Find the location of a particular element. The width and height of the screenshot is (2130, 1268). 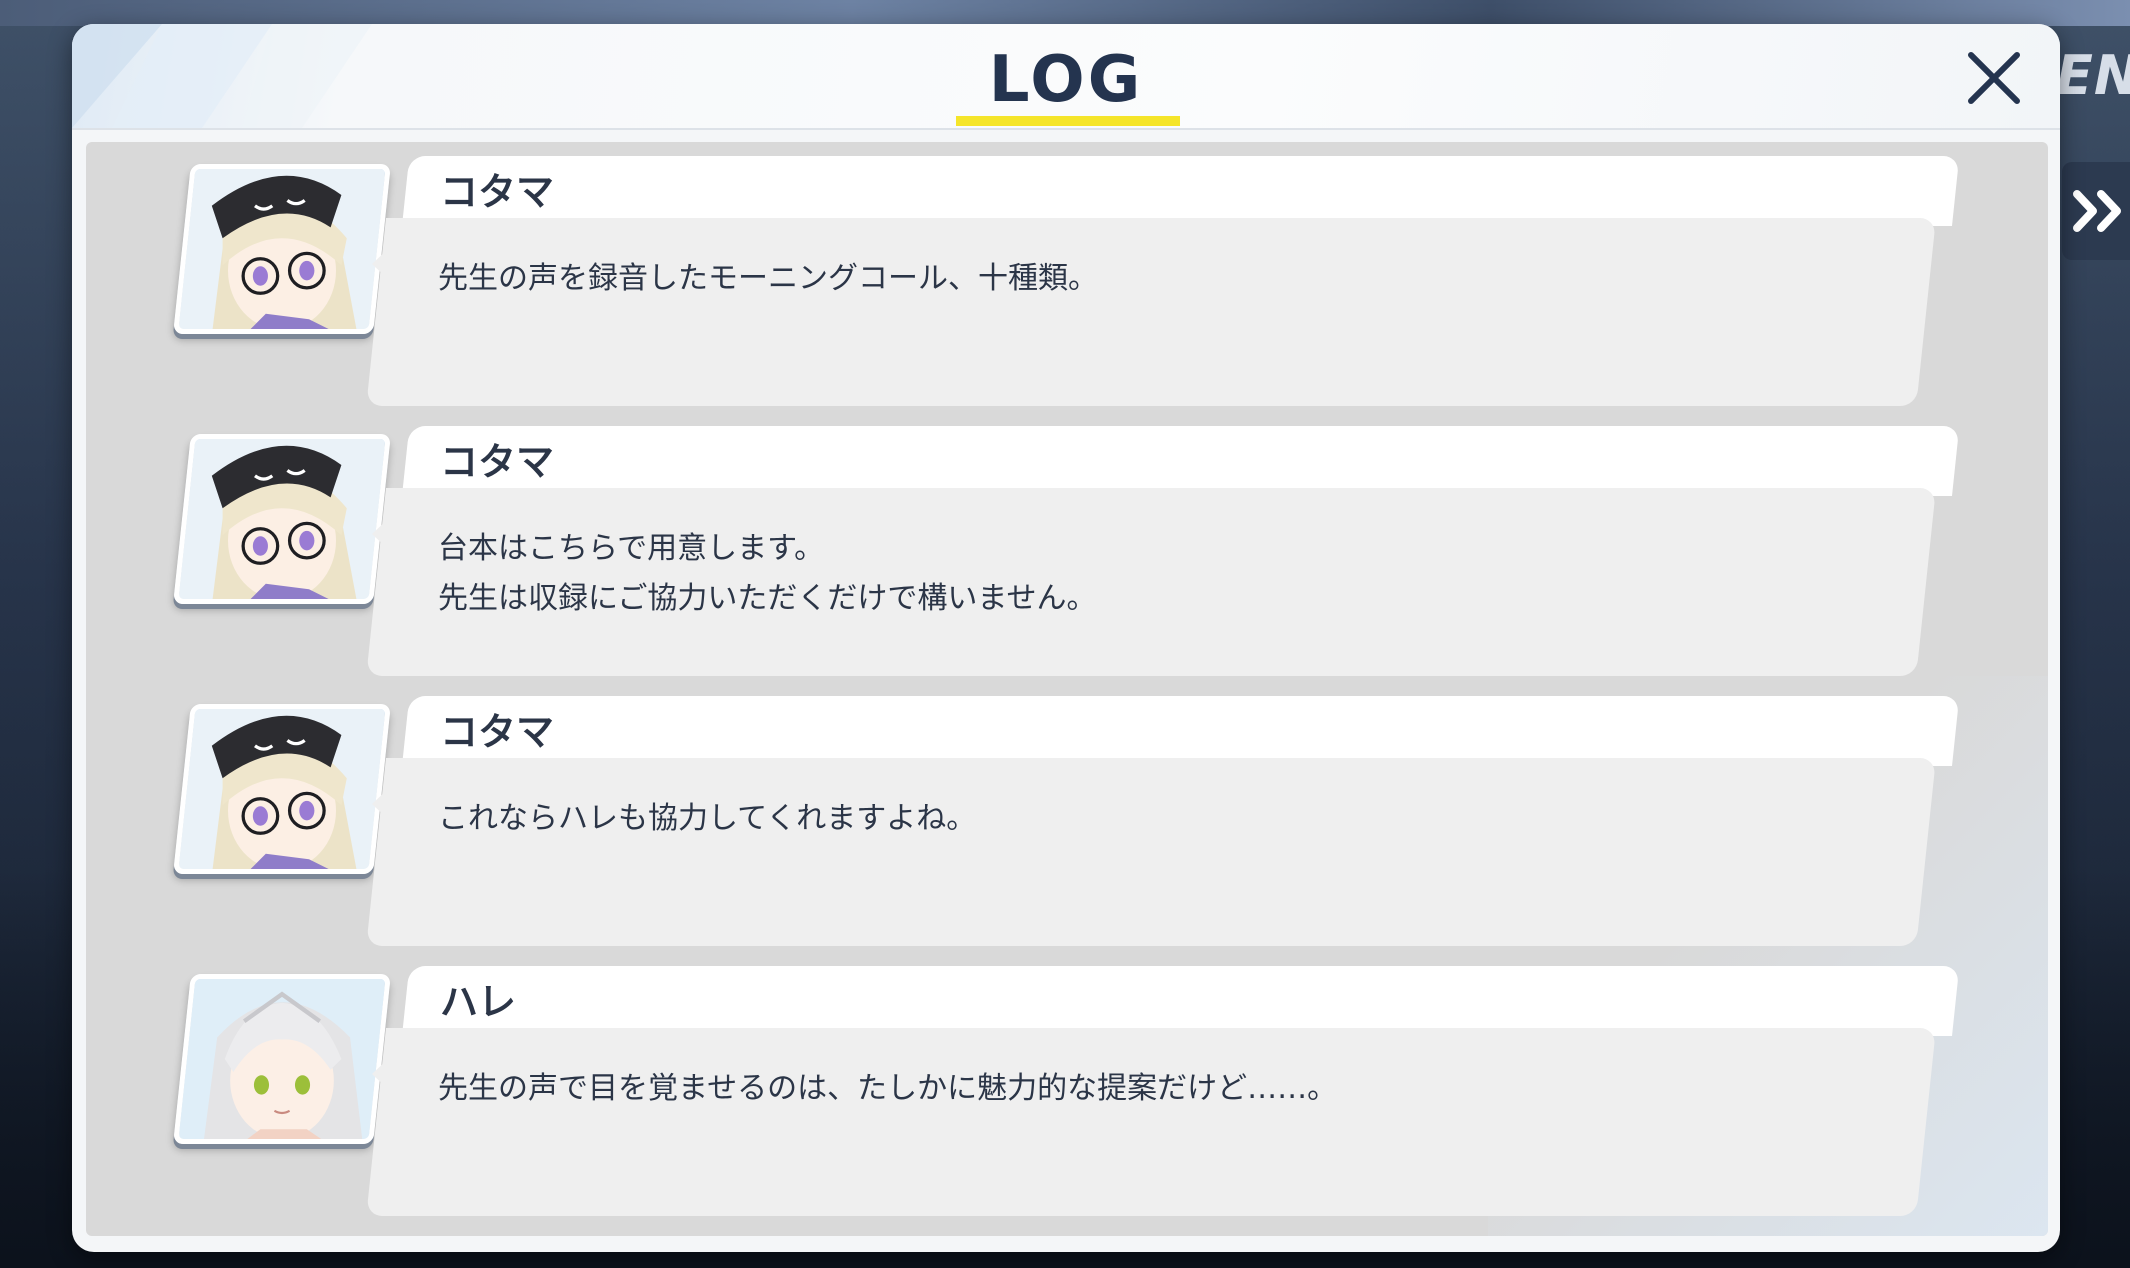

log-title: LOG is located at coordinates (1066, 80).